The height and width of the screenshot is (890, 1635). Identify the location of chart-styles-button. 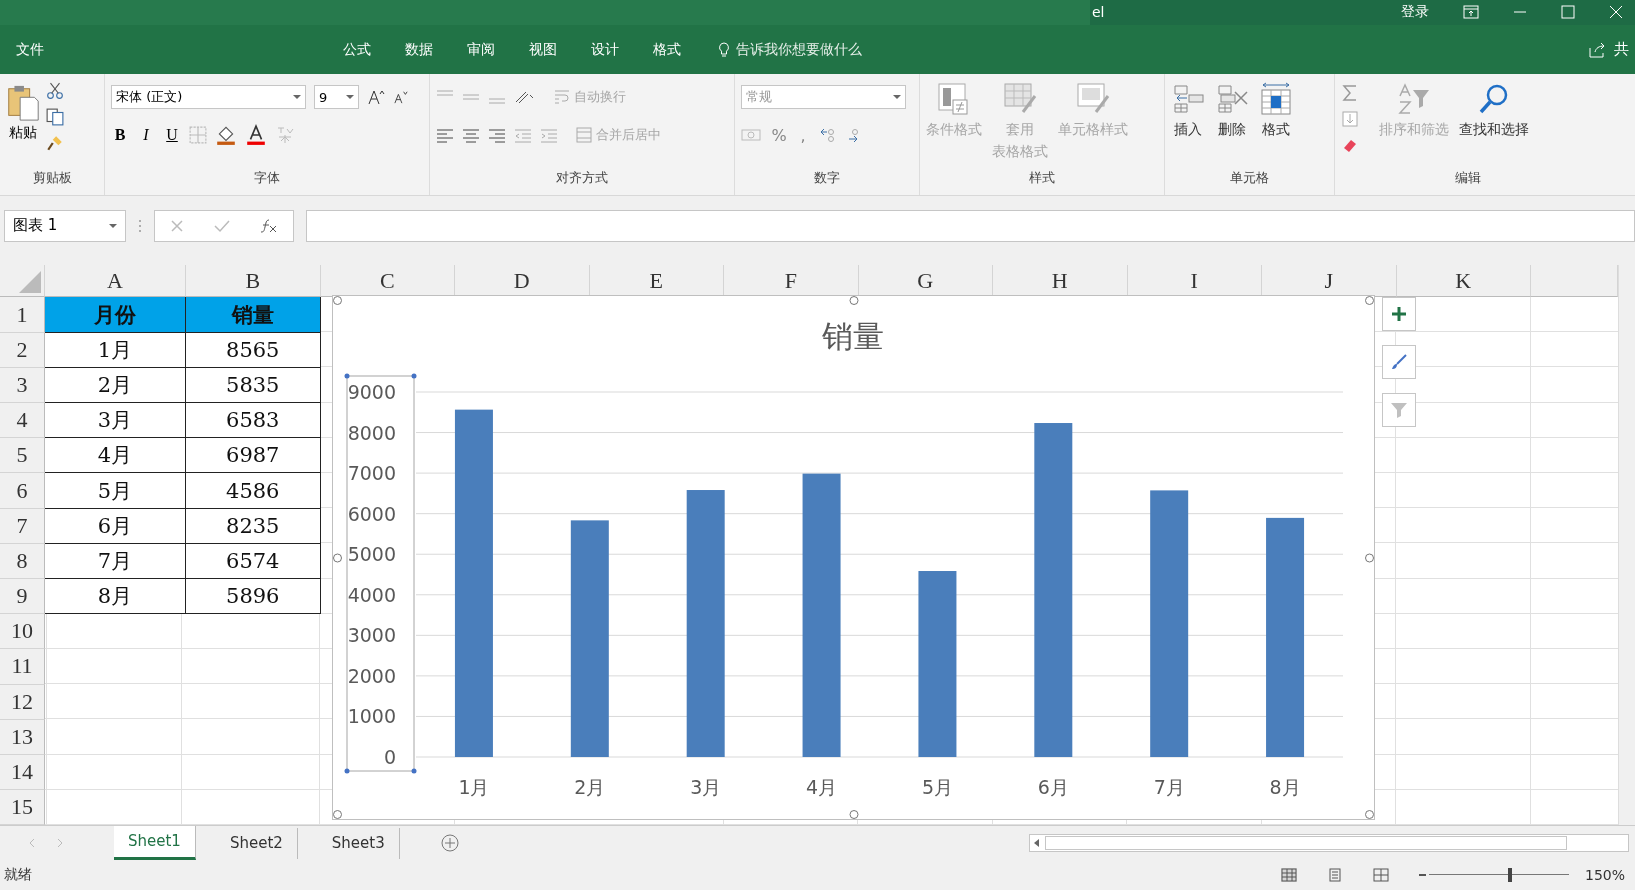
(1399, 362).